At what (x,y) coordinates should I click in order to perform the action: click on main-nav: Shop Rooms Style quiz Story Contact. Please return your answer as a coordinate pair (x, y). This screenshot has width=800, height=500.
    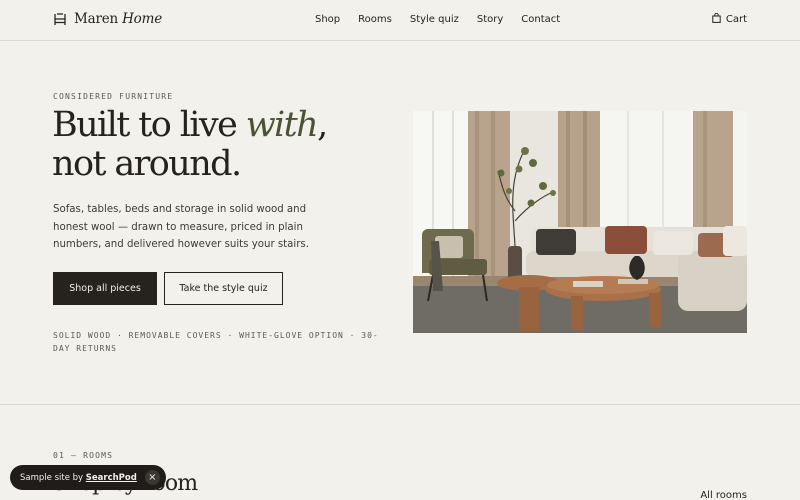
    Looking at the image, I should click on (437, 19).